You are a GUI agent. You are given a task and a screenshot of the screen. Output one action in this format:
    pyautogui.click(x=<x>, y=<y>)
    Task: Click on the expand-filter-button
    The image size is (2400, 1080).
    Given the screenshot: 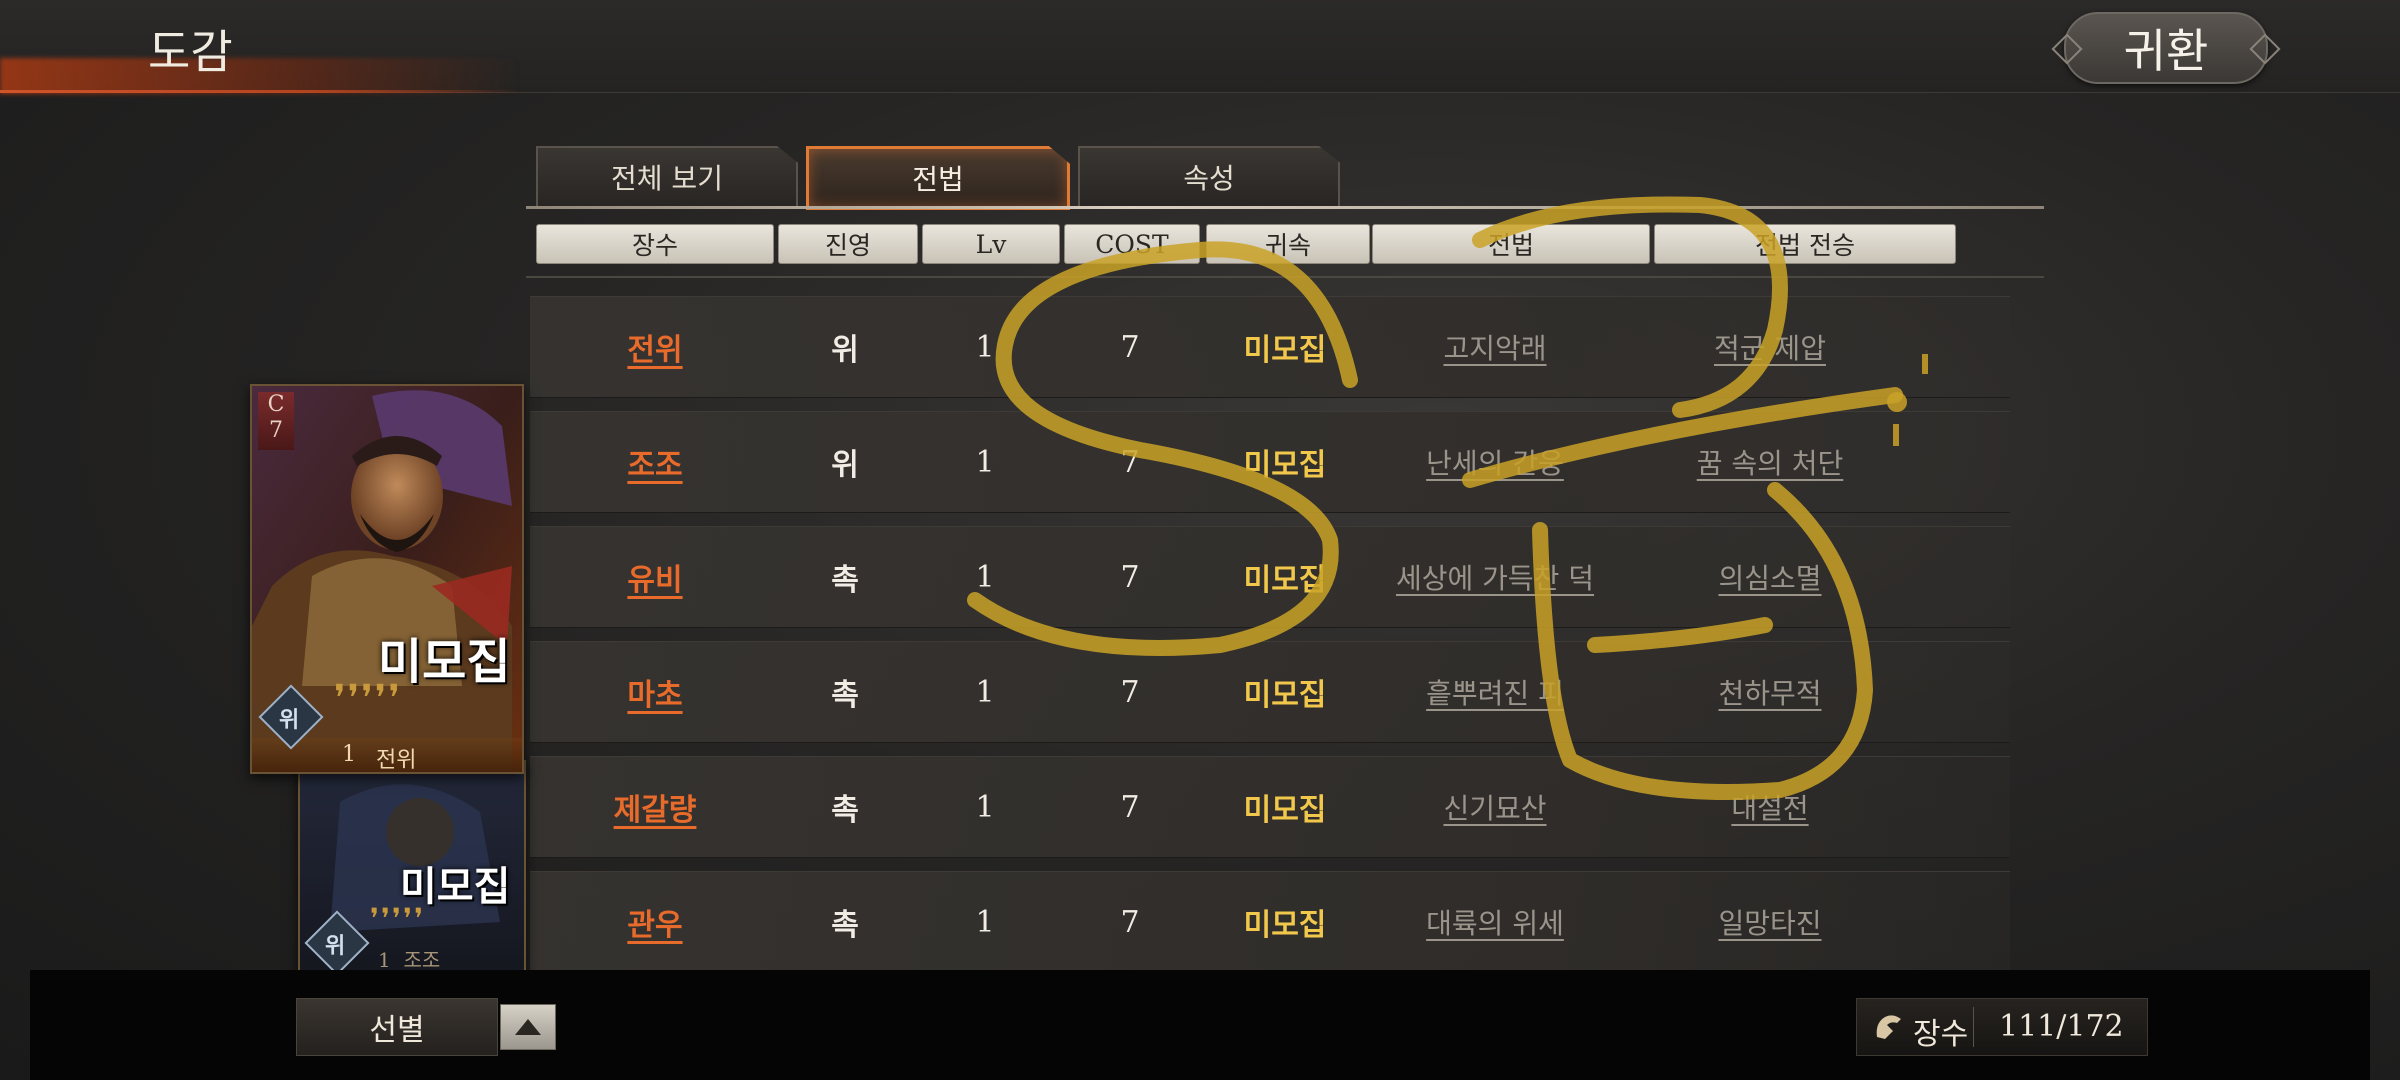 What is the action you would take?
    pyautogui.click(x=528, y=1027)
    